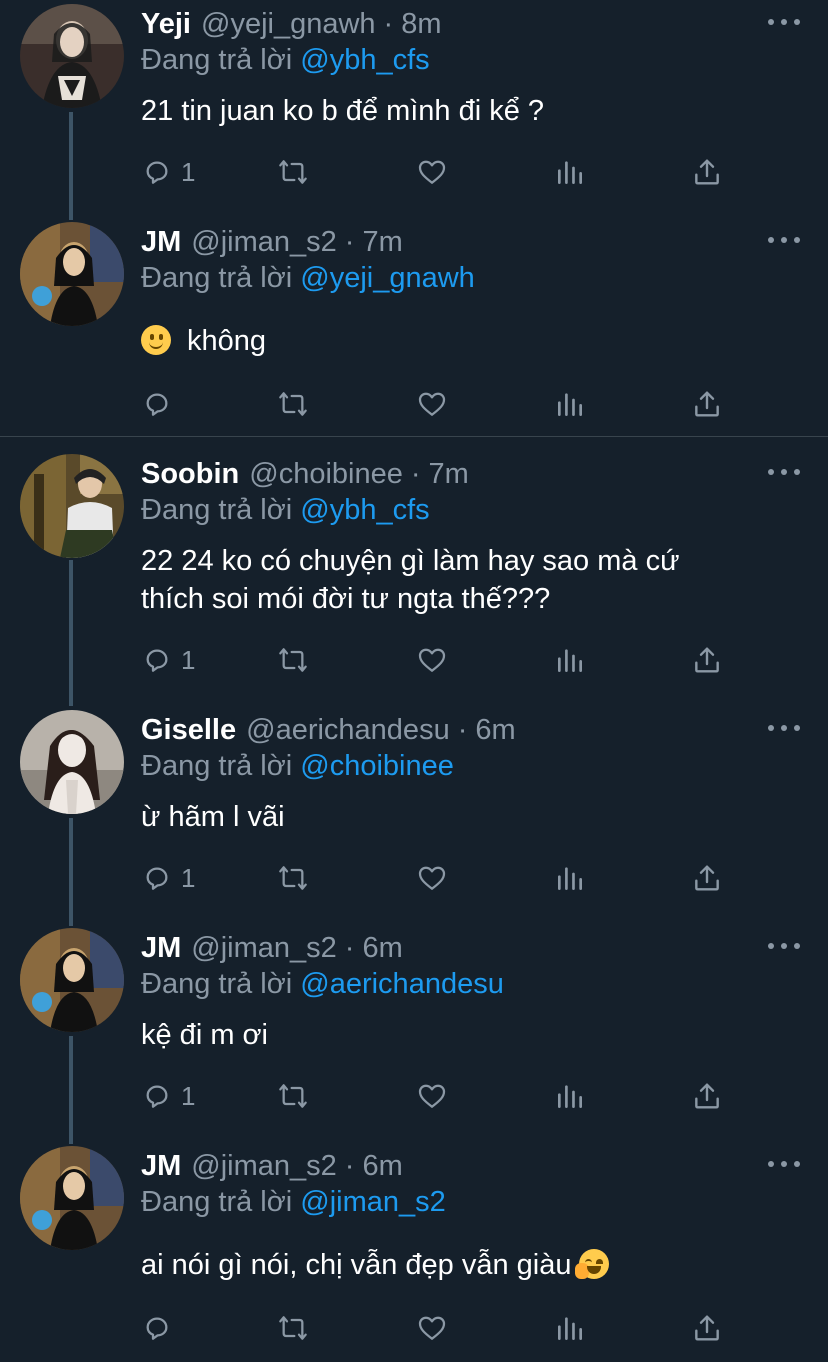  I want to click on display-name: Giselle, so click(188, 730).